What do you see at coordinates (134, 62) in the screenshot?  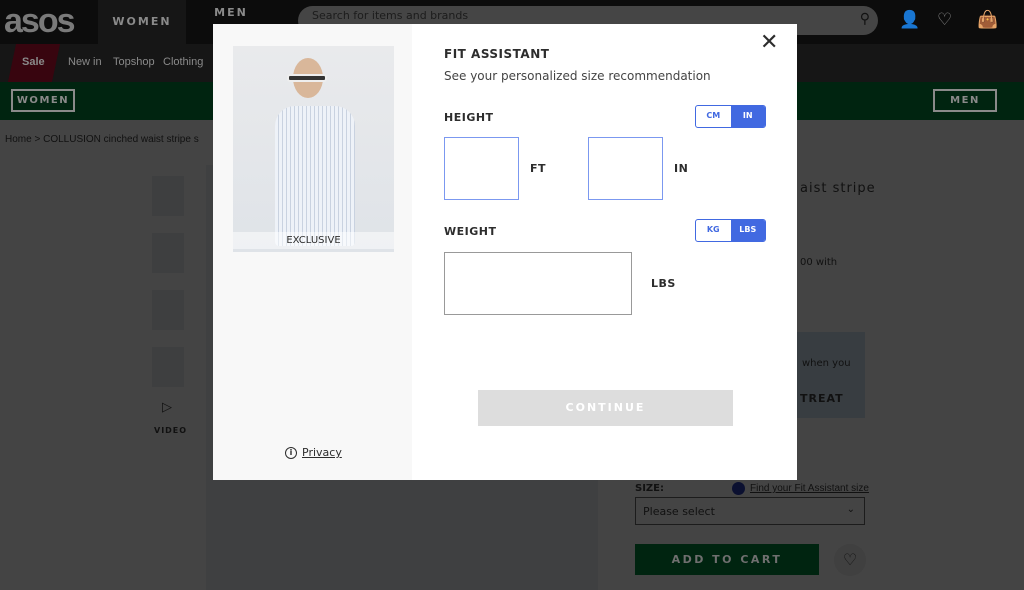 I see `nav-topshop: Topshop` at bounding box center [134, 62].